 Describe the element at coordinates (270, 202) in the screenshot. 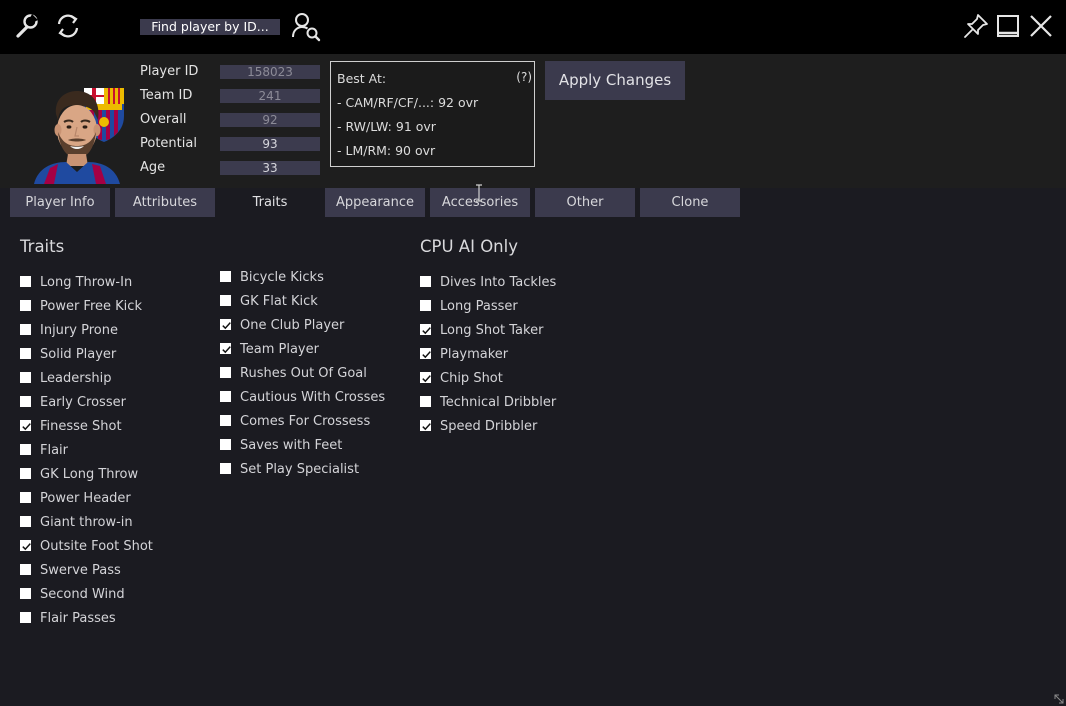

I see `tab-traits: Traits` at that location.